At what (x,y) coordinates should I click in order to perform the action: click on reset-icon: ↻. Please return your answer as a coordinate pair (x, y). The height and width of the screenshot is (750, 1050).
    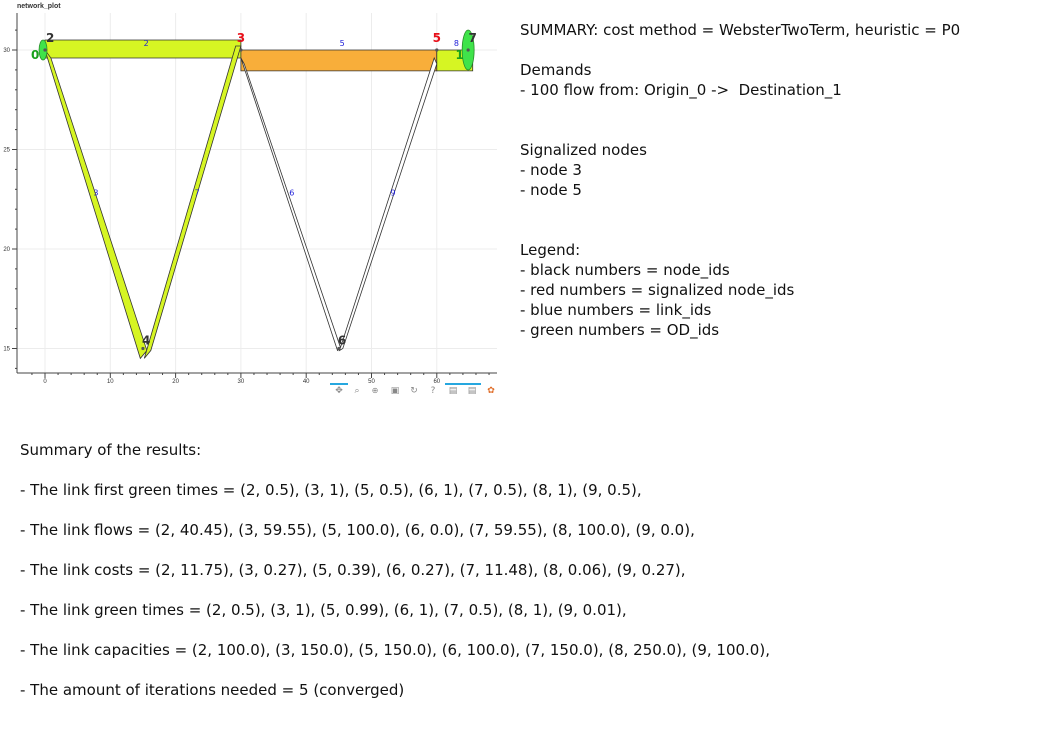
    Looking at the image, I should click on (414, 391).